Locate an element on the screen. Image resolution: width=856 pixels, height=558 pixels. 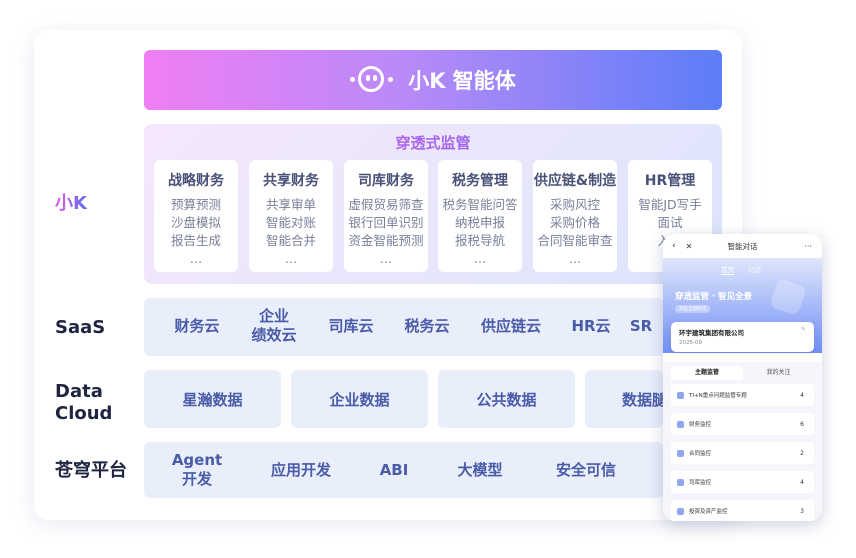
saas-item: 税务云 is located at coordinates (427, 326).